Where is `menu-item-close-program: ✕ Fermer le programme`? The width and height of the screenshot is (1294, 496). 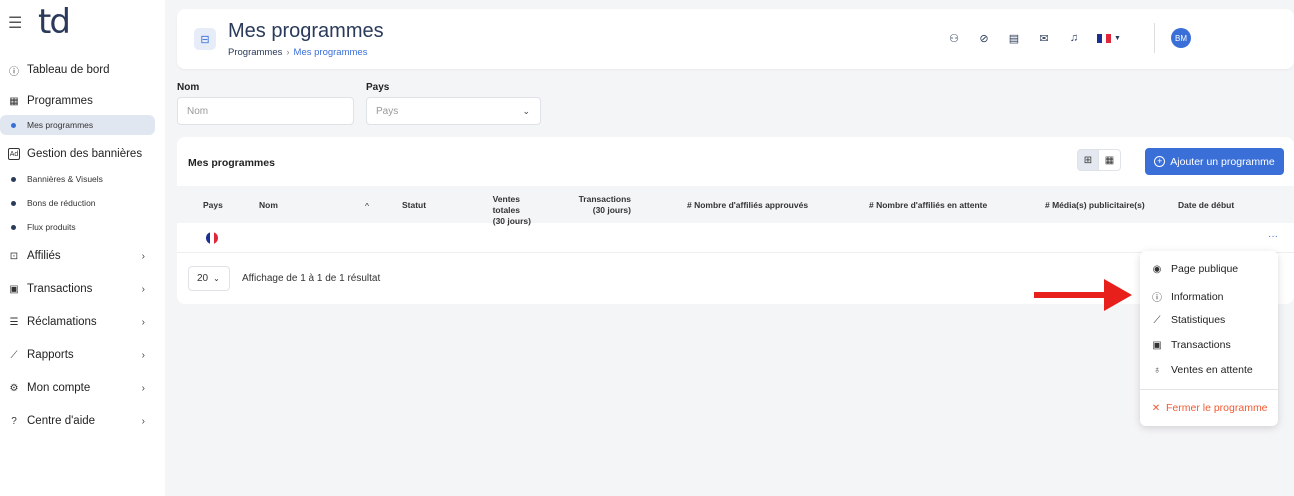
menu-item-close-program: ✕ Fermer le programme is located at coordinates (1209, 408).